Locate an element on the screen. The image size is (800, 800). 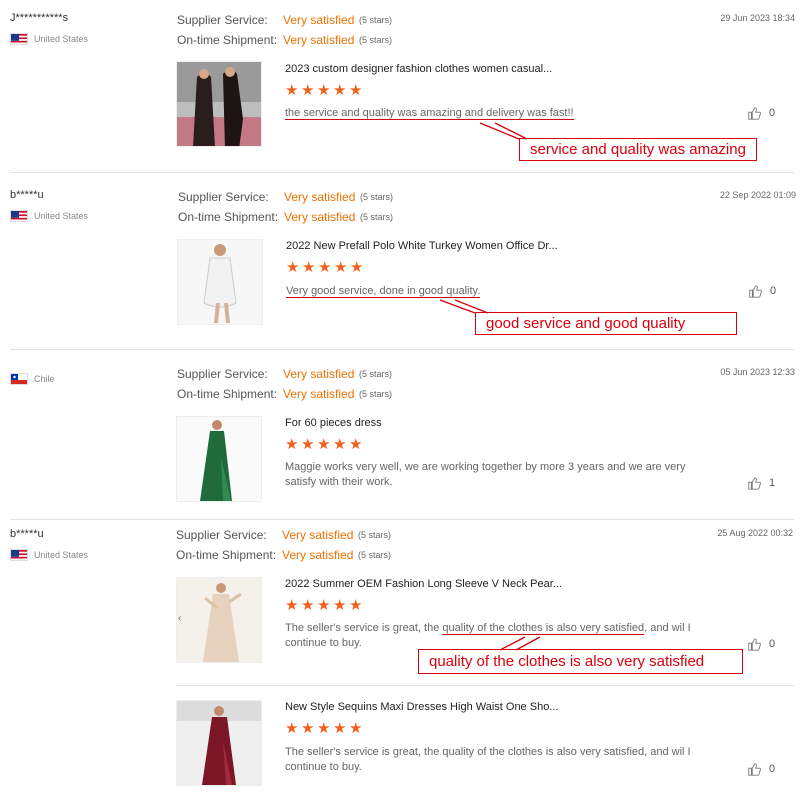
review-comment: Very good service, done in good quality. is located at coordinates (498, 291).